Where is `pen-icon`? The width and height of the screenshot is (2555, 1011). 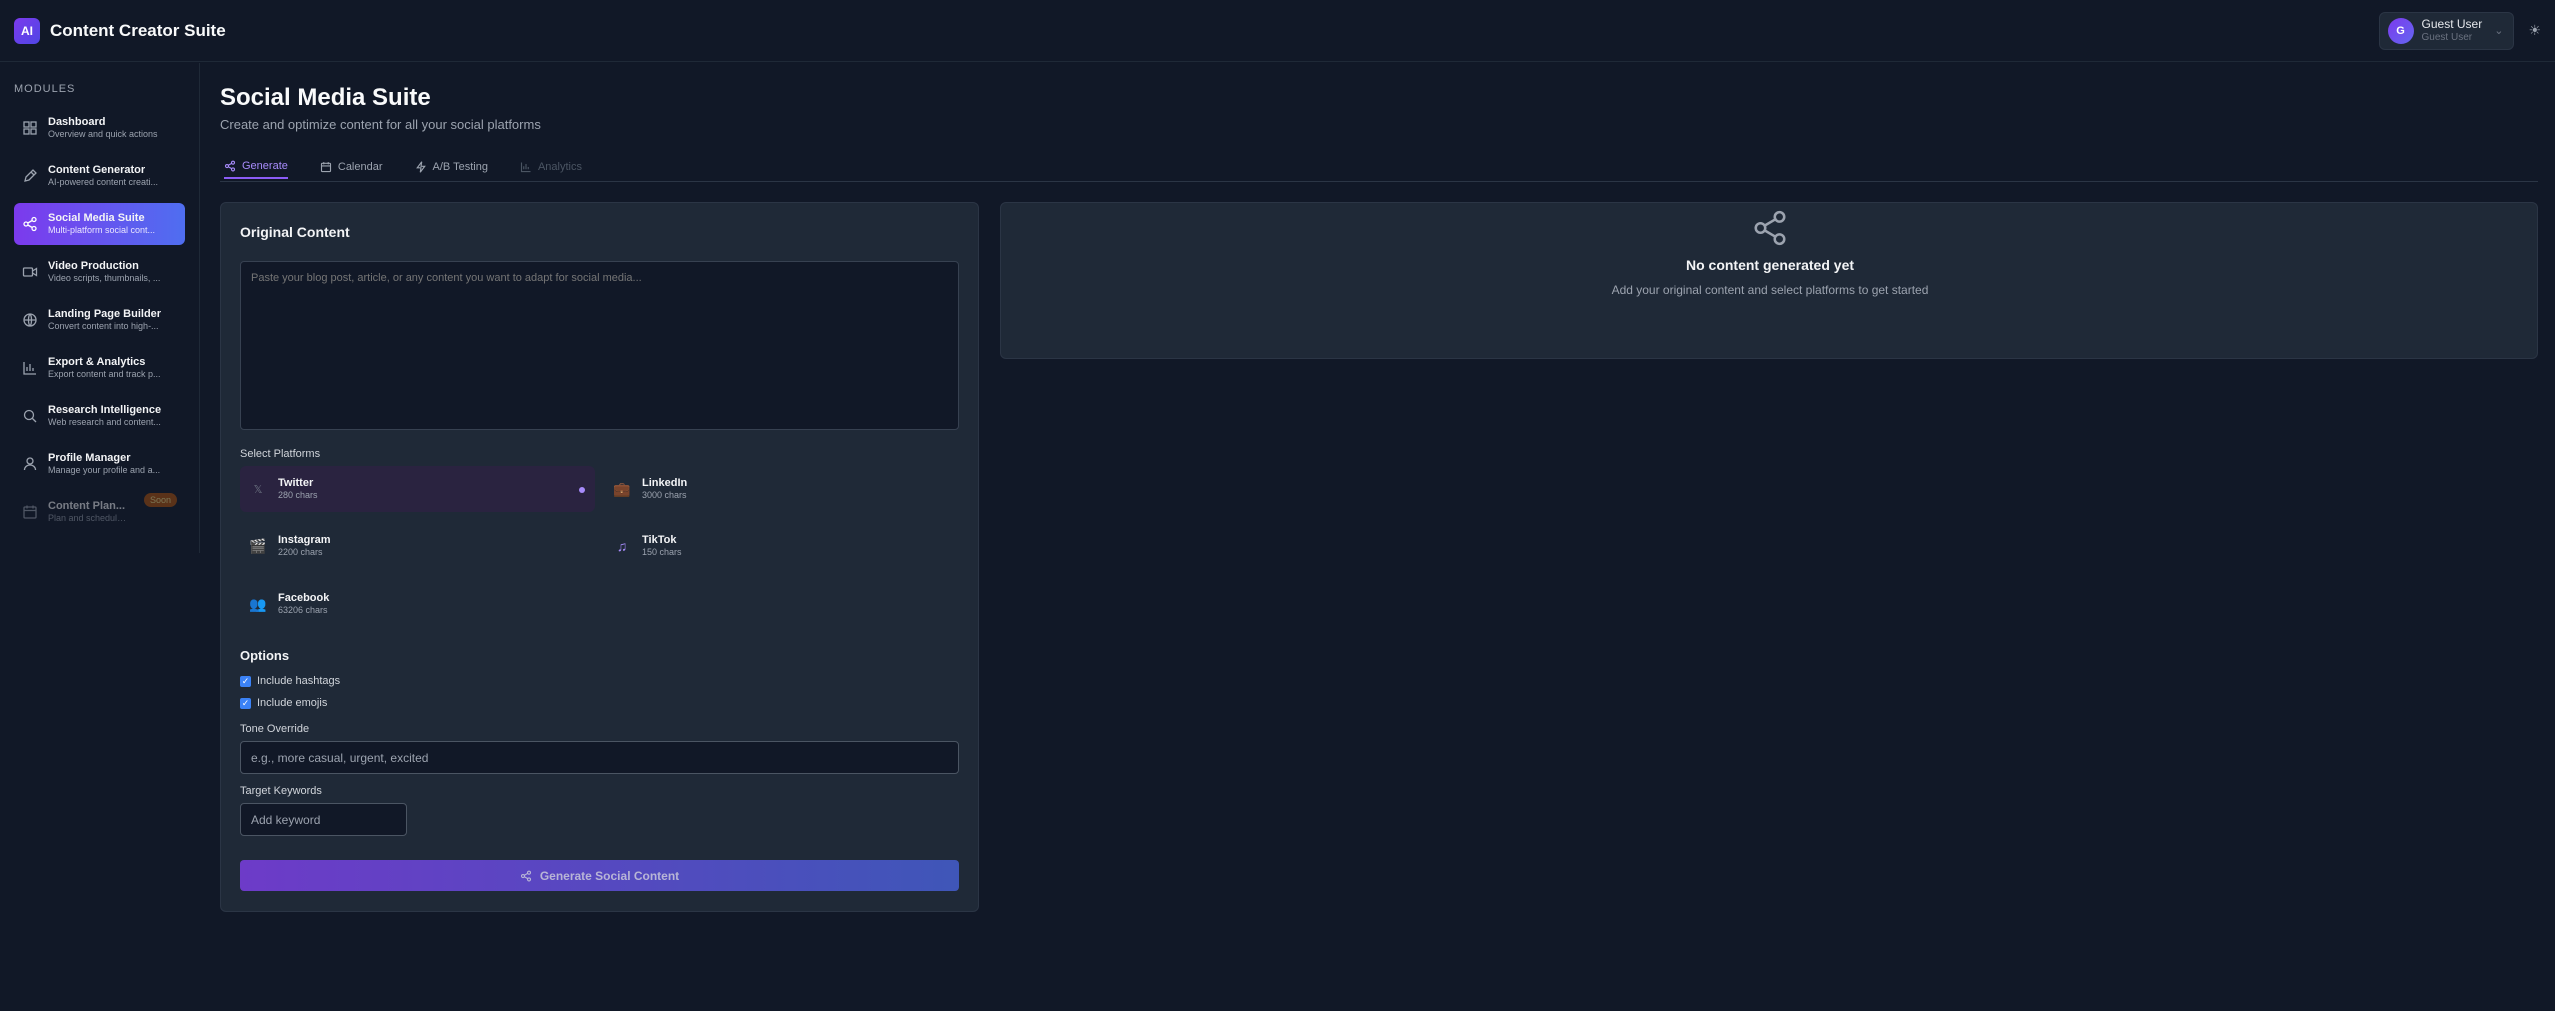 pen-icon is located at coordinates (30, 175).